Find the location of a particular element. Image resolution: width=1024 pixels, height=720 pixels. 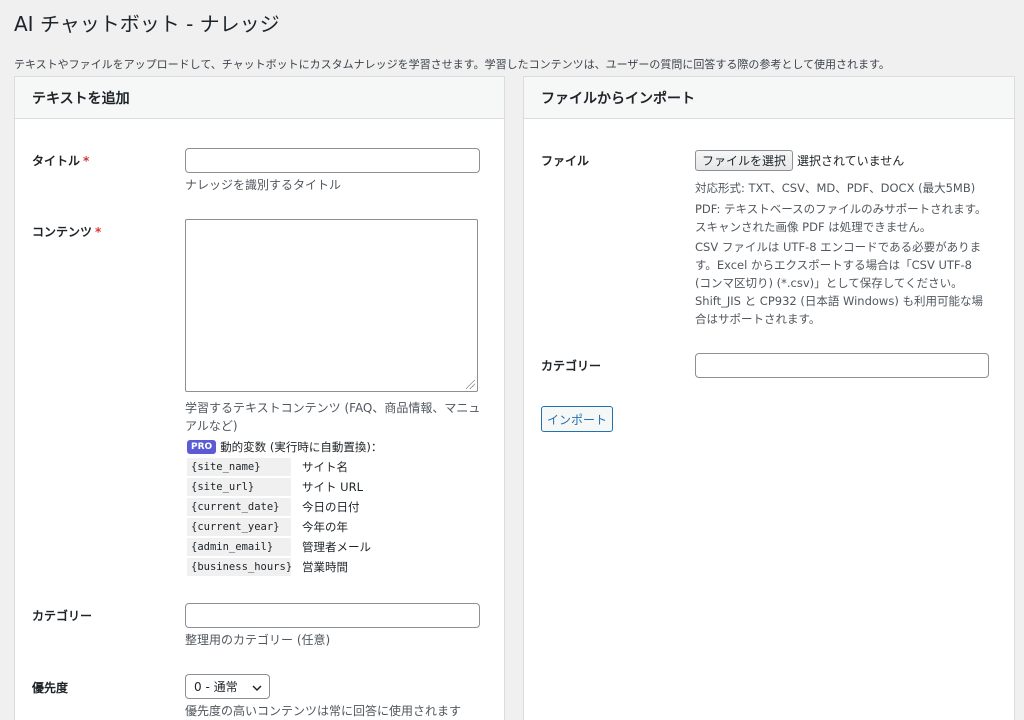

import-button: インポート is located at coordinates (577, 419).